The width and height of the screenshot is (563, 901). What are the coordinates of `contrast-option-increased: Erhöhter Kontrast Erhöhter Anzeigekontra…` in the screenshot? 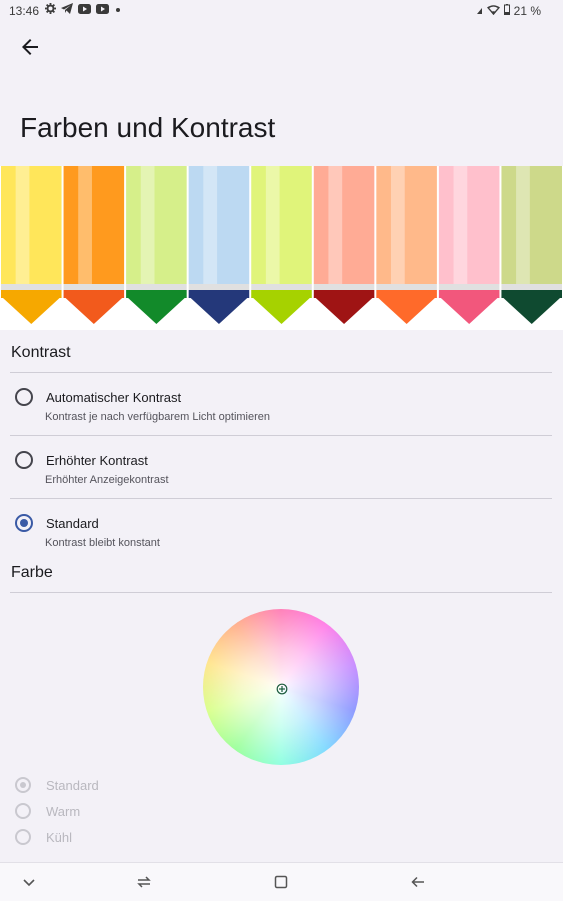 It's located at (281, 469).